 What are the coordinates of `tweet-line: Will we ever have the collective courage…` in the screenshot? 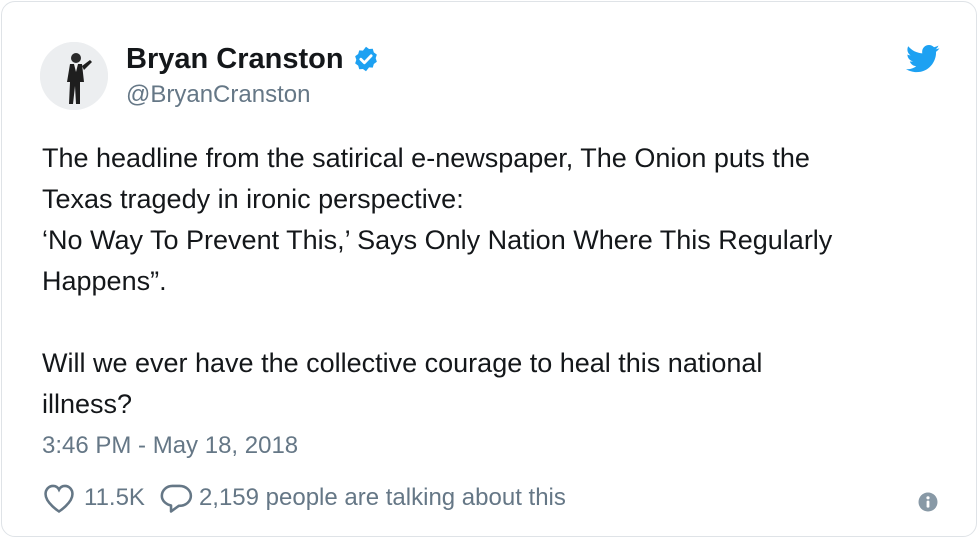 It's located at (402, 363).